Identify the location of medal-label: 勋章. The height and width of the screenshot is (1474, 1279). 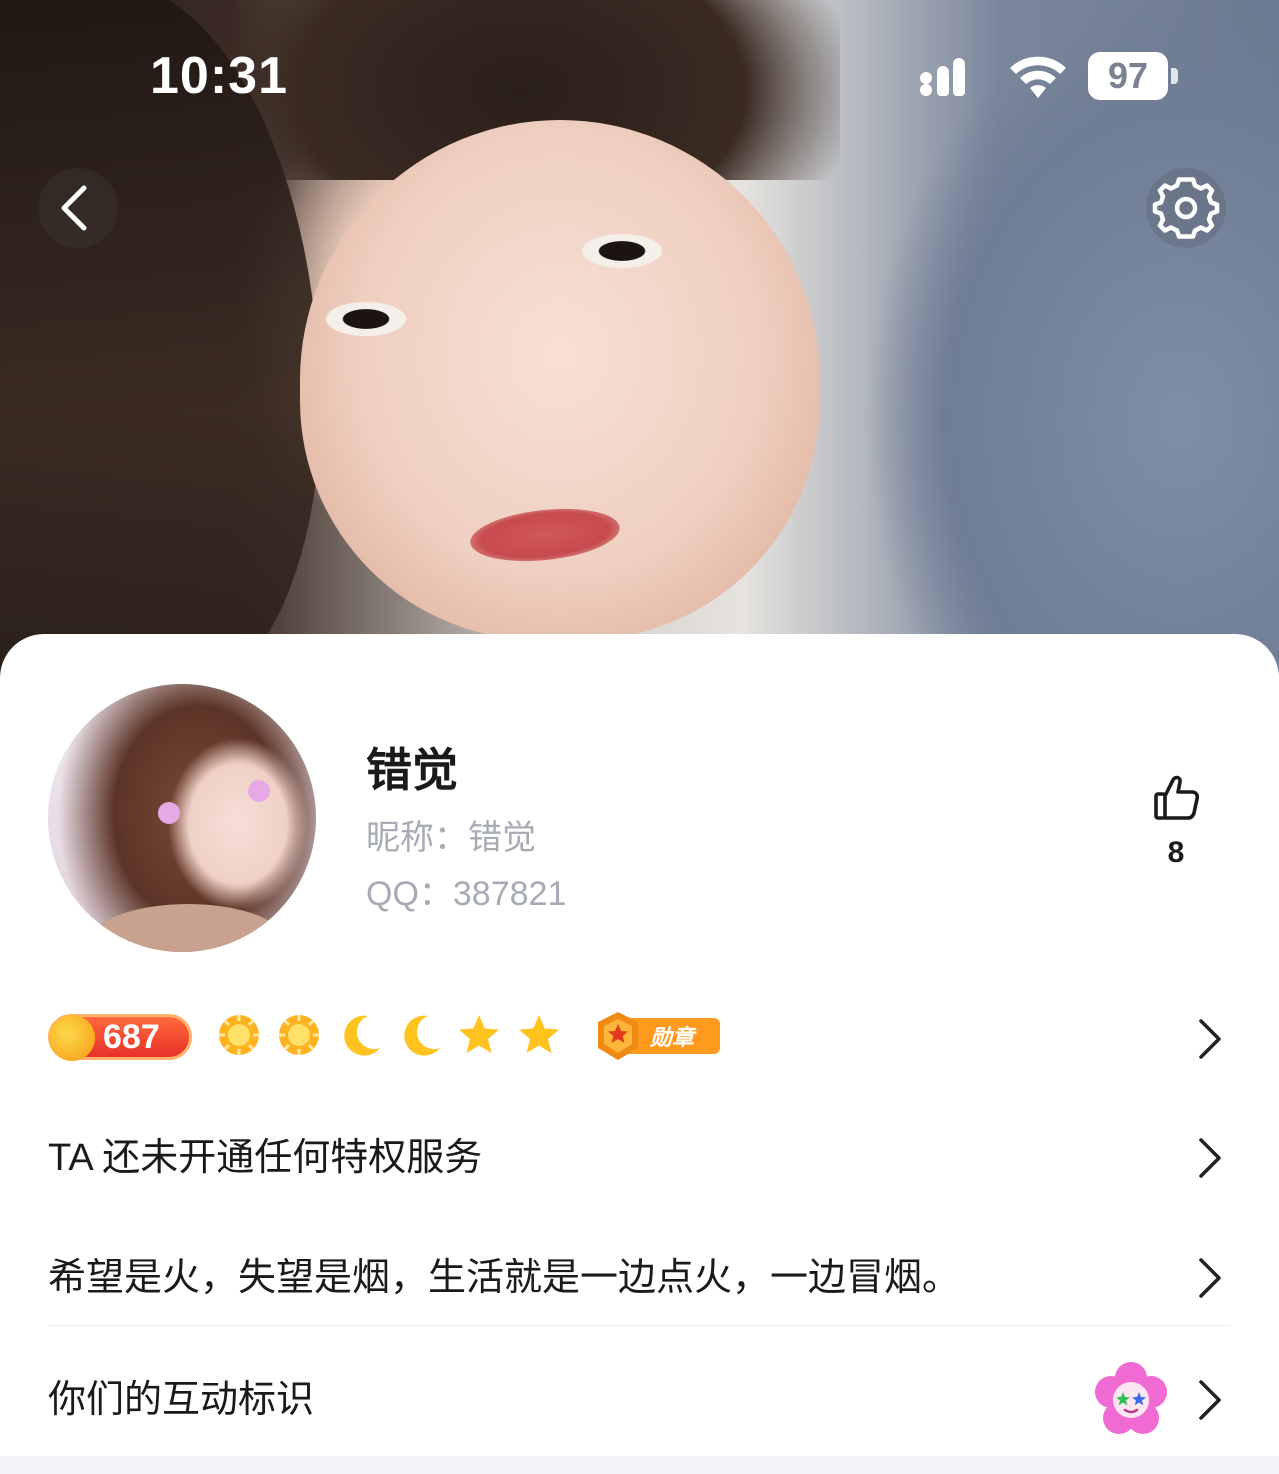
(672, 1037).